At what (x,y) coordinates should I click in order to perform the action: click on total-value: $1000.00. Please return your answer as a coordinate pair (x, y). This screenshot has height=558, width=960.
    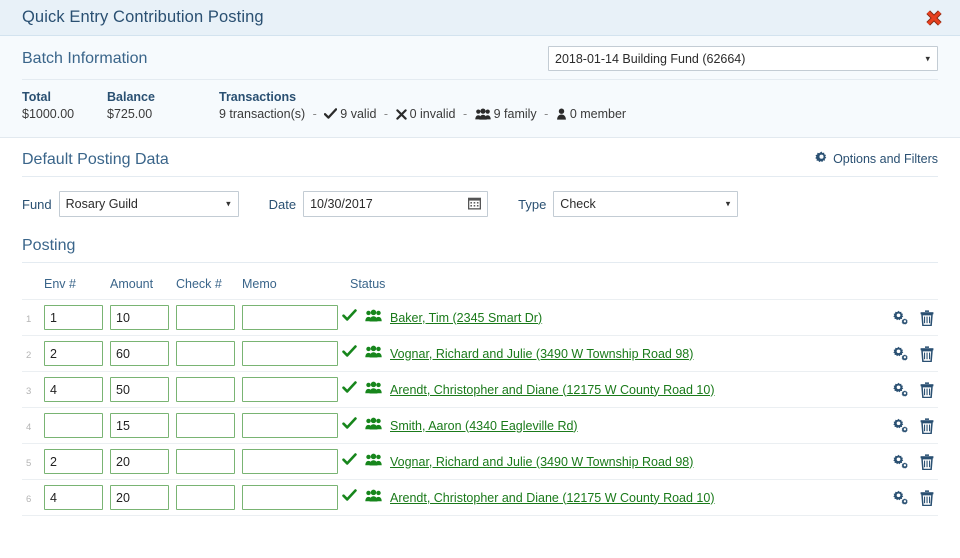
    Looking at the image, I should click on (48, 114).